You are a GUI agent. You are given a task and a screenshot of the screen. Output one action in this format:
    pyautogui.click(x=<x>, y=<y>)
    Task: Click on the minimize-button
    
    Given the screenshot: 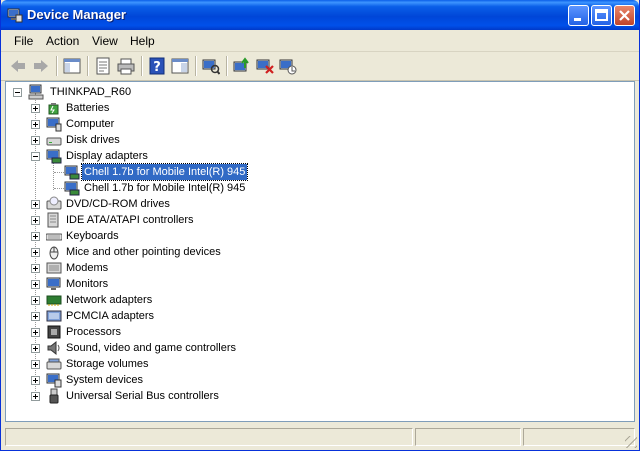 What is the action you would take?
    pyautogui.click(x=578, y=15)
    